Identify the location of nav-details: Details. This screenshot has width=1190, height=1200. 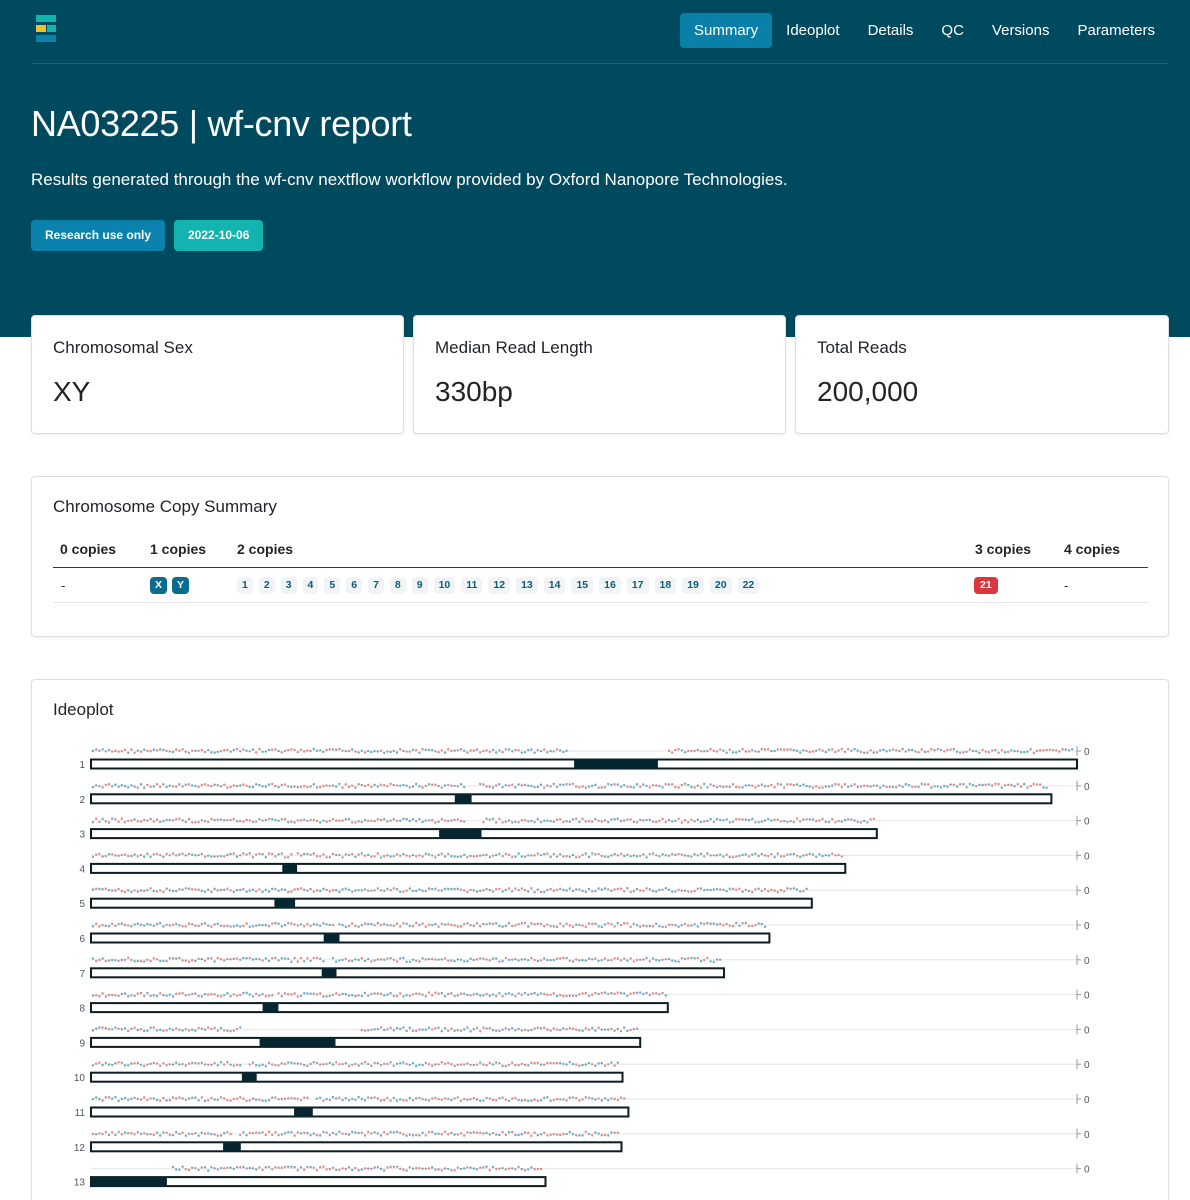
(891, 30).